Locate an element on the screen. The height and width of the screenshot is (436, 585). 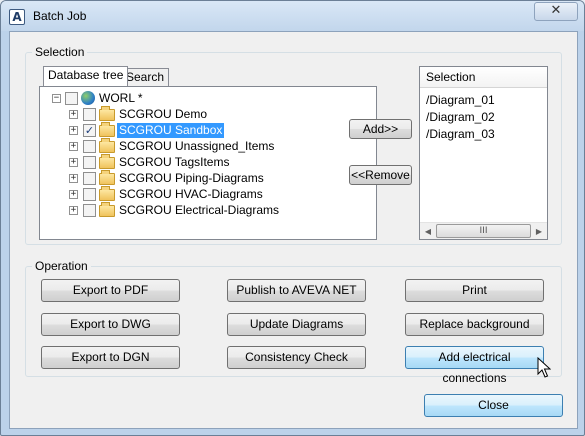
mouse-pointer-icon is located at coordinates (544, 367).